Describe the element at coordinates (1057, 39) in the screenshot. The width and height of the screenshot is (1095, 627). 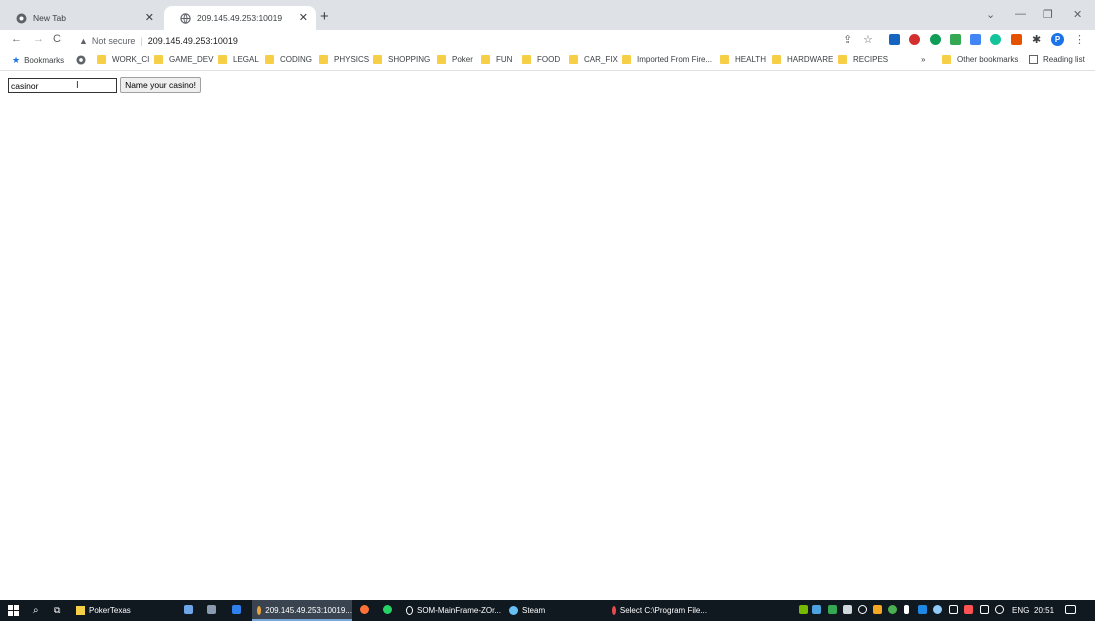
I see `avatar: P` at that location.